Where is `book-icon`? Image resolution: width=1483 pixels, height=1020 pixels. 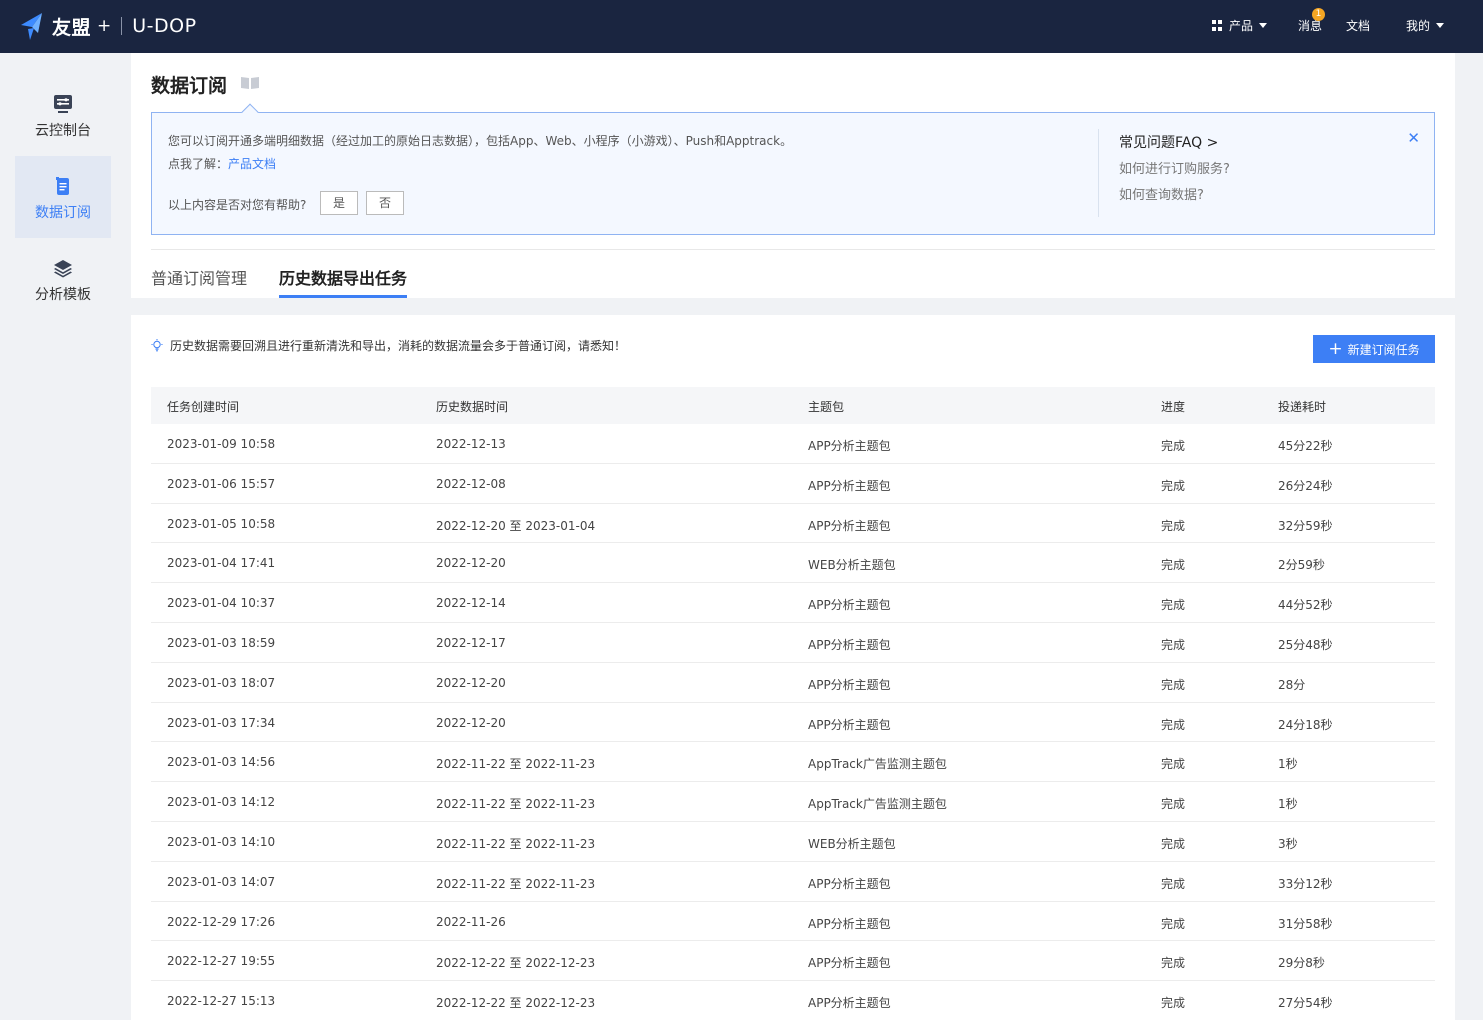 book-icon is located at coordinates (250, 83).